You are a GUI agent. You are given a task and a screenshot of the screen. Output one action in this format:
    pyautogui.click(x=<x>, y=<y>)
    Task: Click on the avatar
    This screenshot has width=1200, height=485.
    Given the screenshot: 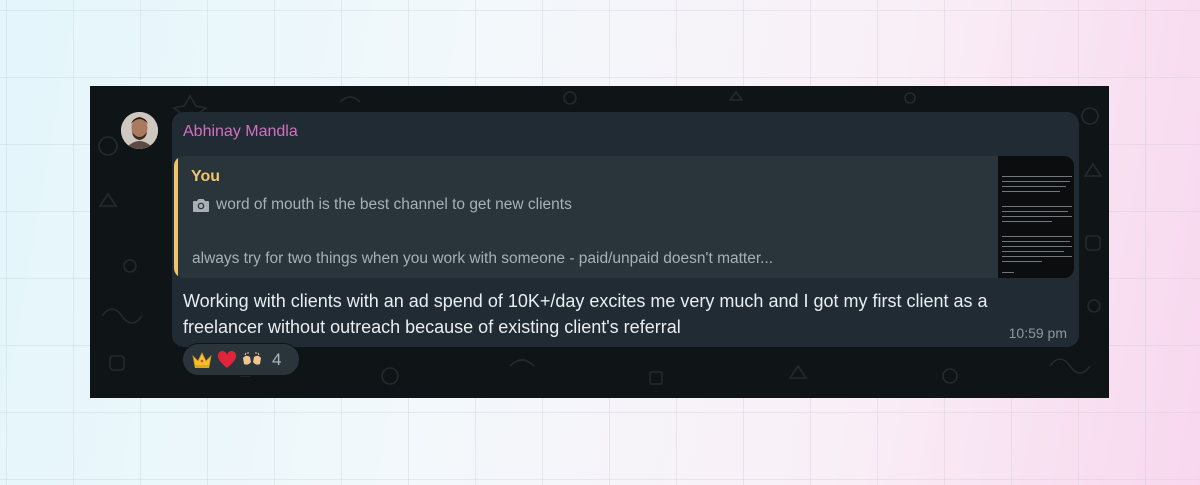 What is the action you would take?
    pyautogui.click(x=139, y=130)
    